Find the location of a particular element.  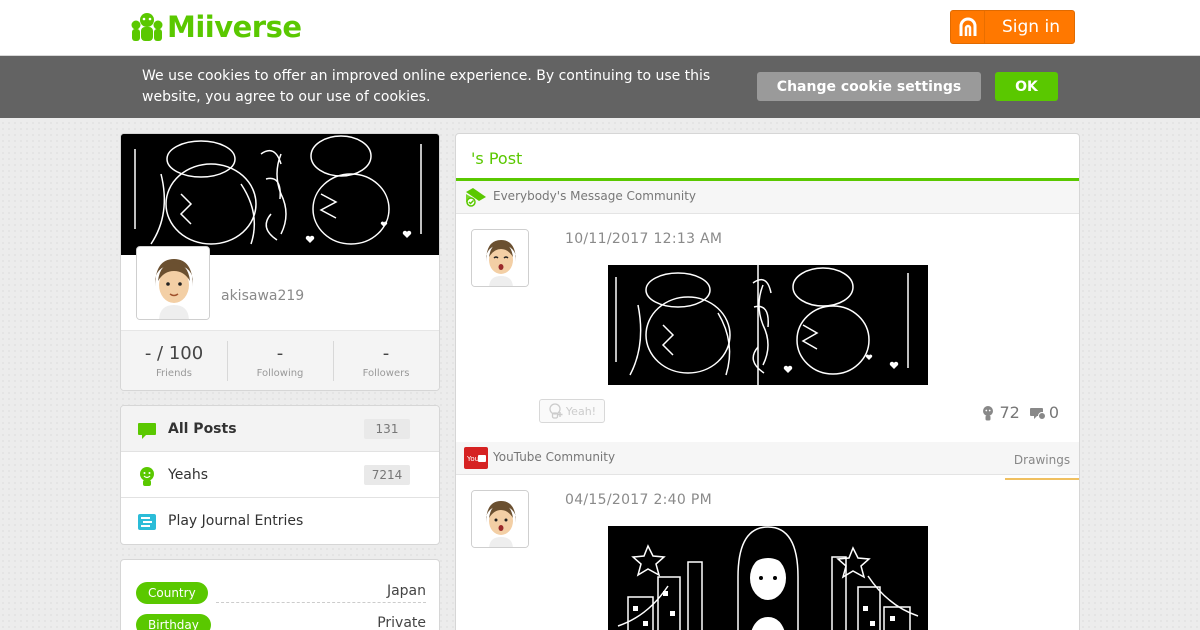

profile-avatar is located at coordinates (173, 283).